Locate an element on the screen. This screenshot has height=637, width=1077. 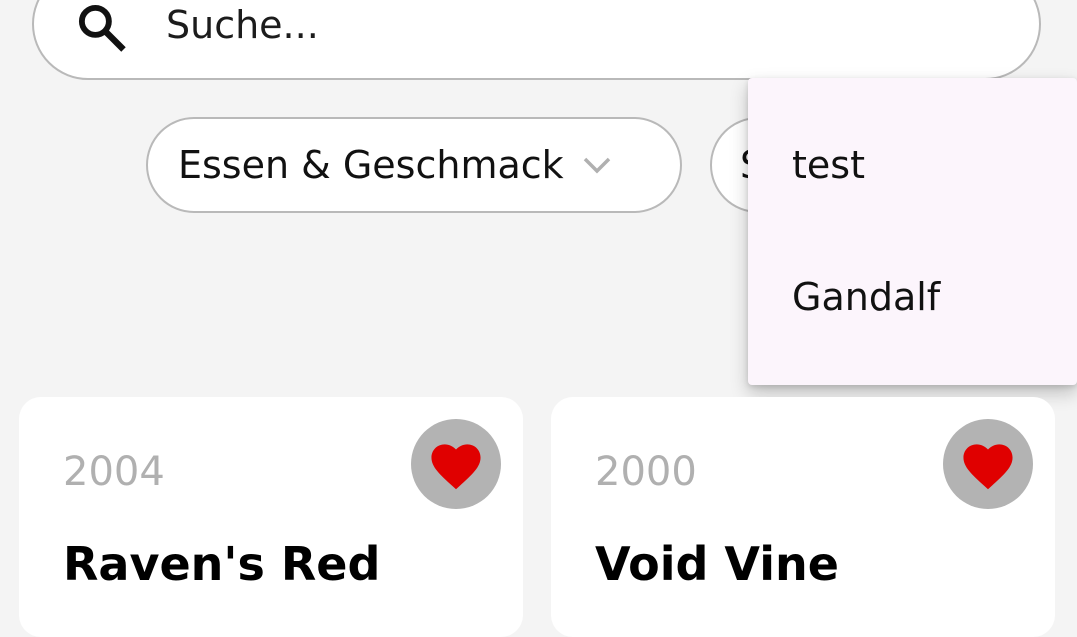
card-title: Raven's Red is located at coordinates (222, 564).